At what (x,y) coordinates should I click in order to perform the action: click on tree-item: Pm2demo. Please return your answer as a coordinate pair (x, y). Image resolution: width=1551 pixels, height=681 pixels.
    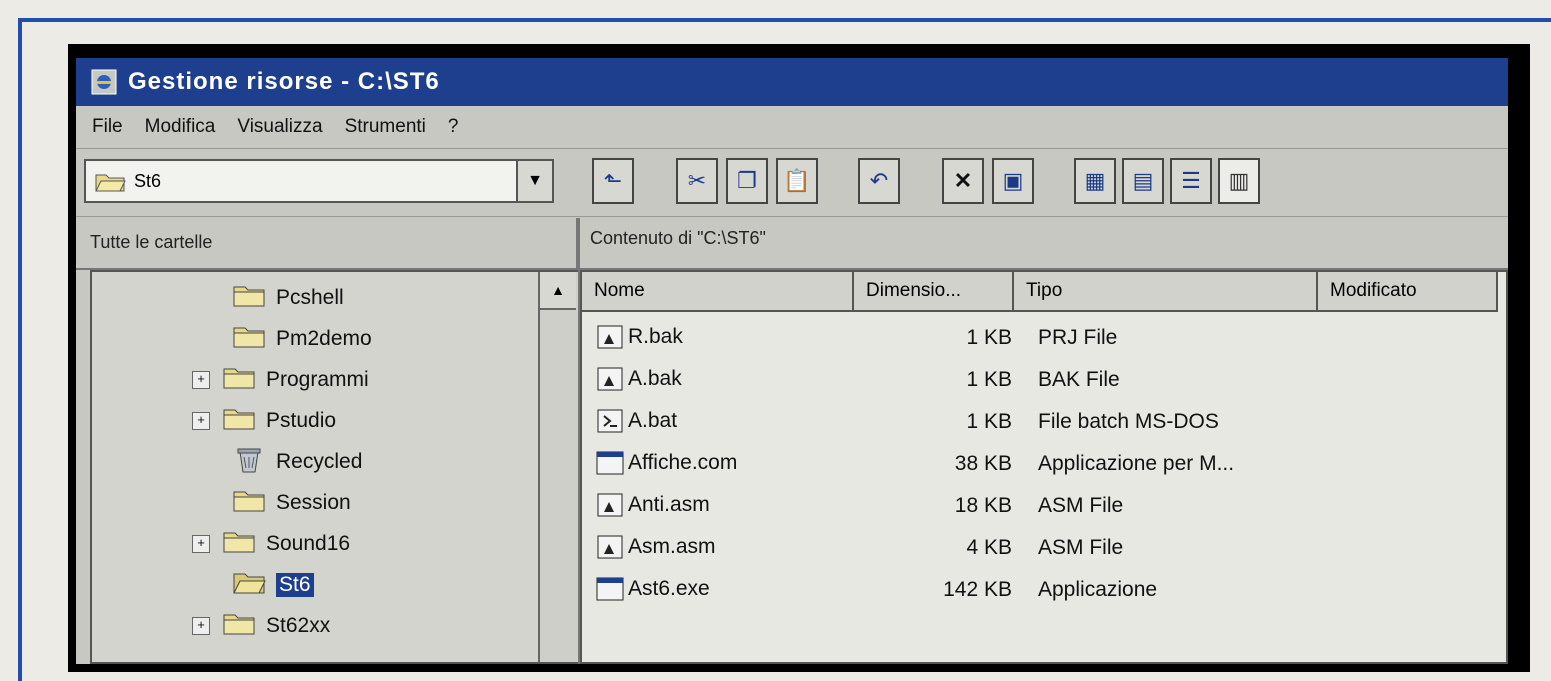
    Looking at the image, I should click on (302, 339).